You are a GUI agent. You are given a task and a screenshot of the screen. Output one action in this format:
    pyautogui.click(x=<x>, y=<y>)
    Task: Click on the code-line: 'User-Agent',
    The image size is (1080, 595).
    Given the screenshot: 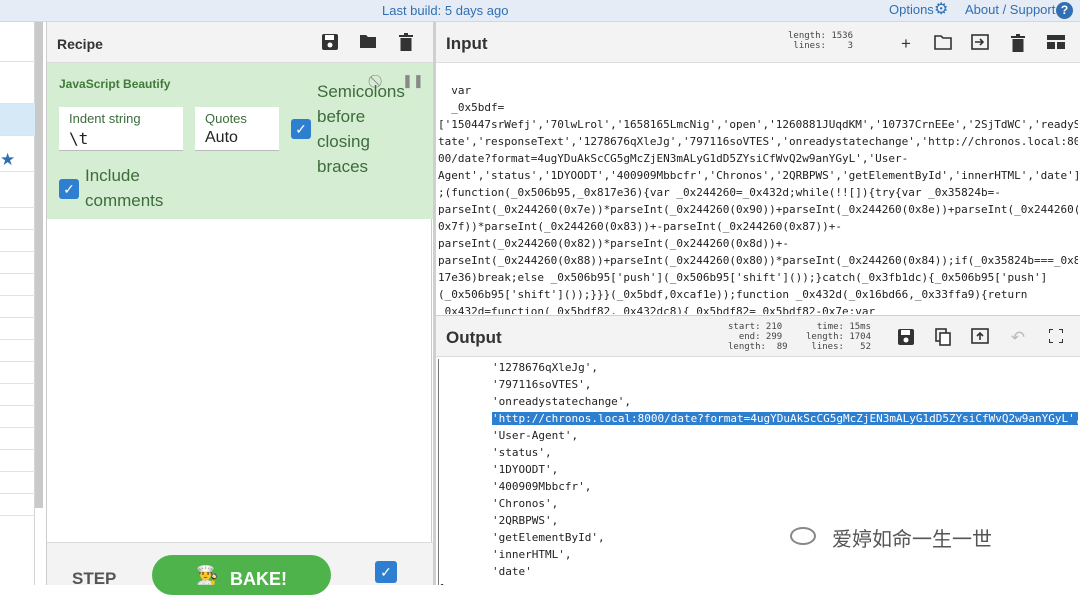 What is the action you would take?
    pyautogui.click(x=509, y=435)
    